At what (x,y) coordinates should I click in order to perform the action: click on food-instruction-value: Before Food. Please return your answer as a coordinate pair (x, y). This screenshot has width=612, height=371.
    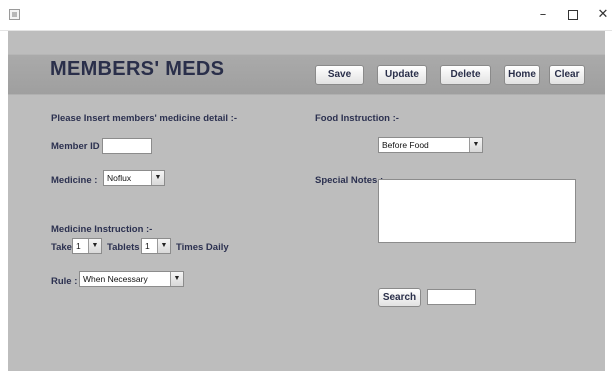
    Looking at the image, I should click on (405, 145).